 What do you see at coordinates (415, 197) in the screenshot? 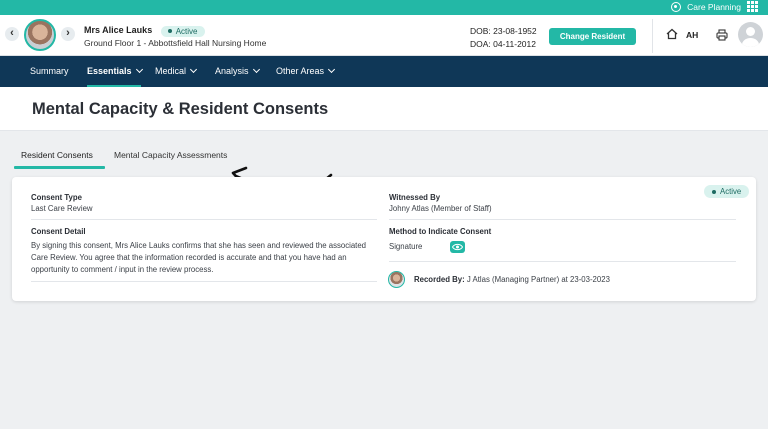
I see `witnessed-by-label: Witnessed By` at bounding box center [415, 197].